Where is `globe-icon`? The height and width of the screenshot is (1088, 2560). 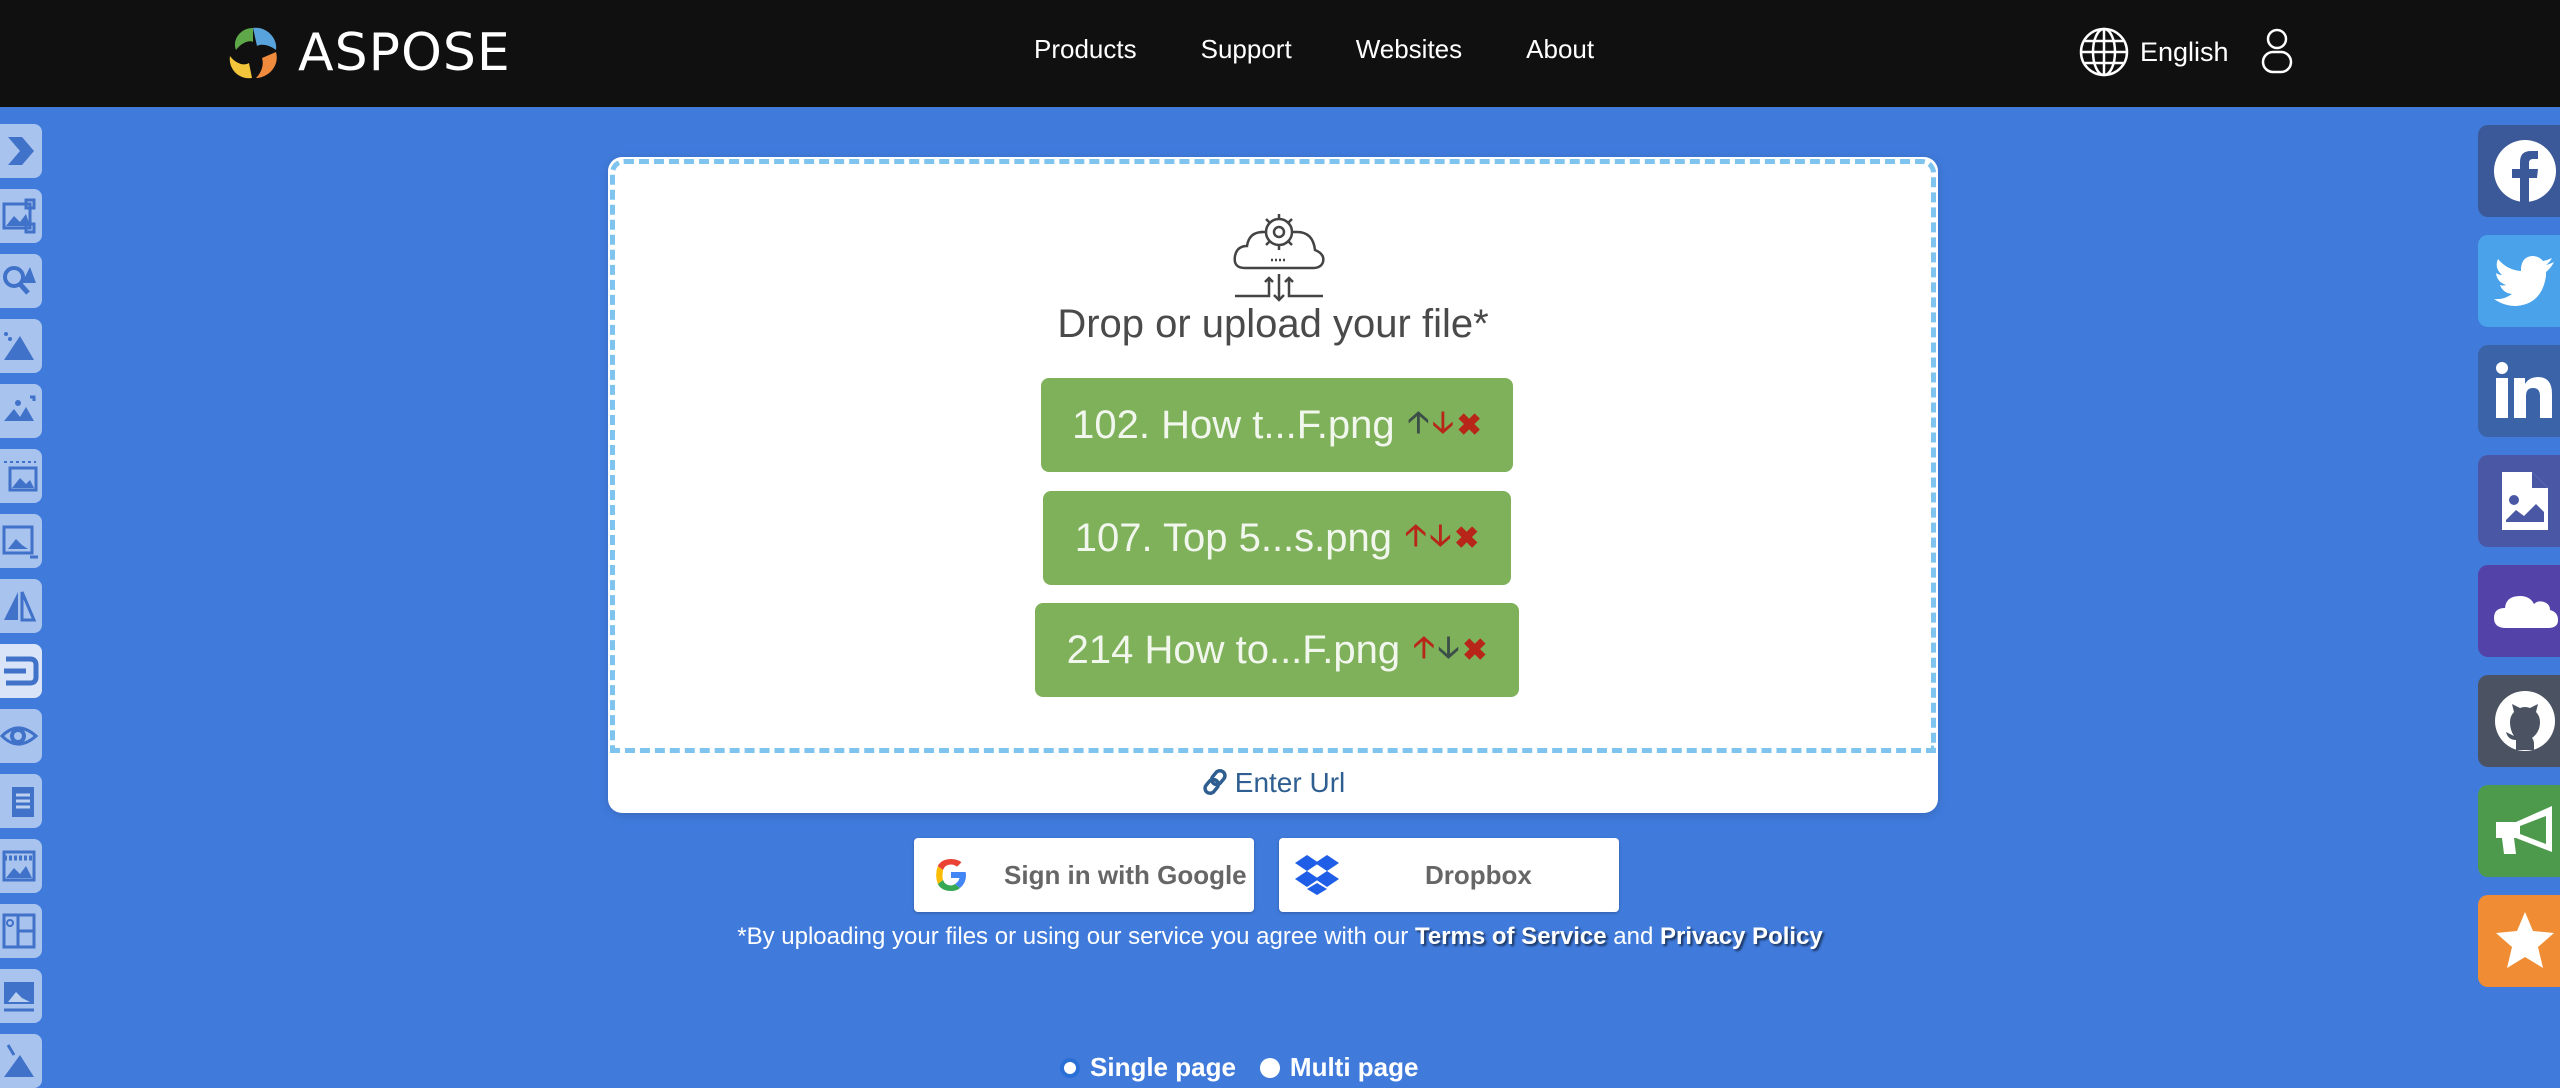 globe-icon is located at coordinates (2104, 52).